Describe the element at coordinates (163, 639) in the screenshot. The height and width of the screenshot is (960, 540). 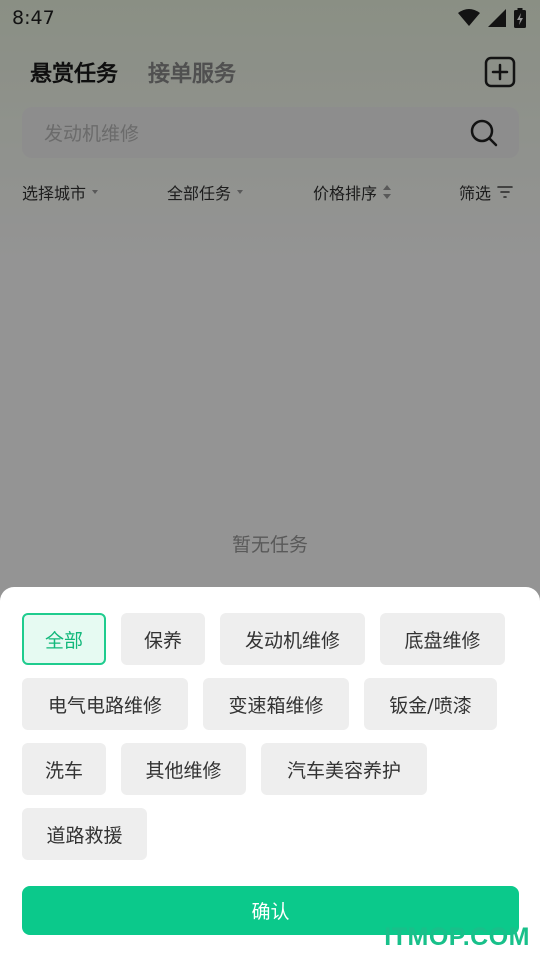
I see `chip-maintenance: 保养` at that location.